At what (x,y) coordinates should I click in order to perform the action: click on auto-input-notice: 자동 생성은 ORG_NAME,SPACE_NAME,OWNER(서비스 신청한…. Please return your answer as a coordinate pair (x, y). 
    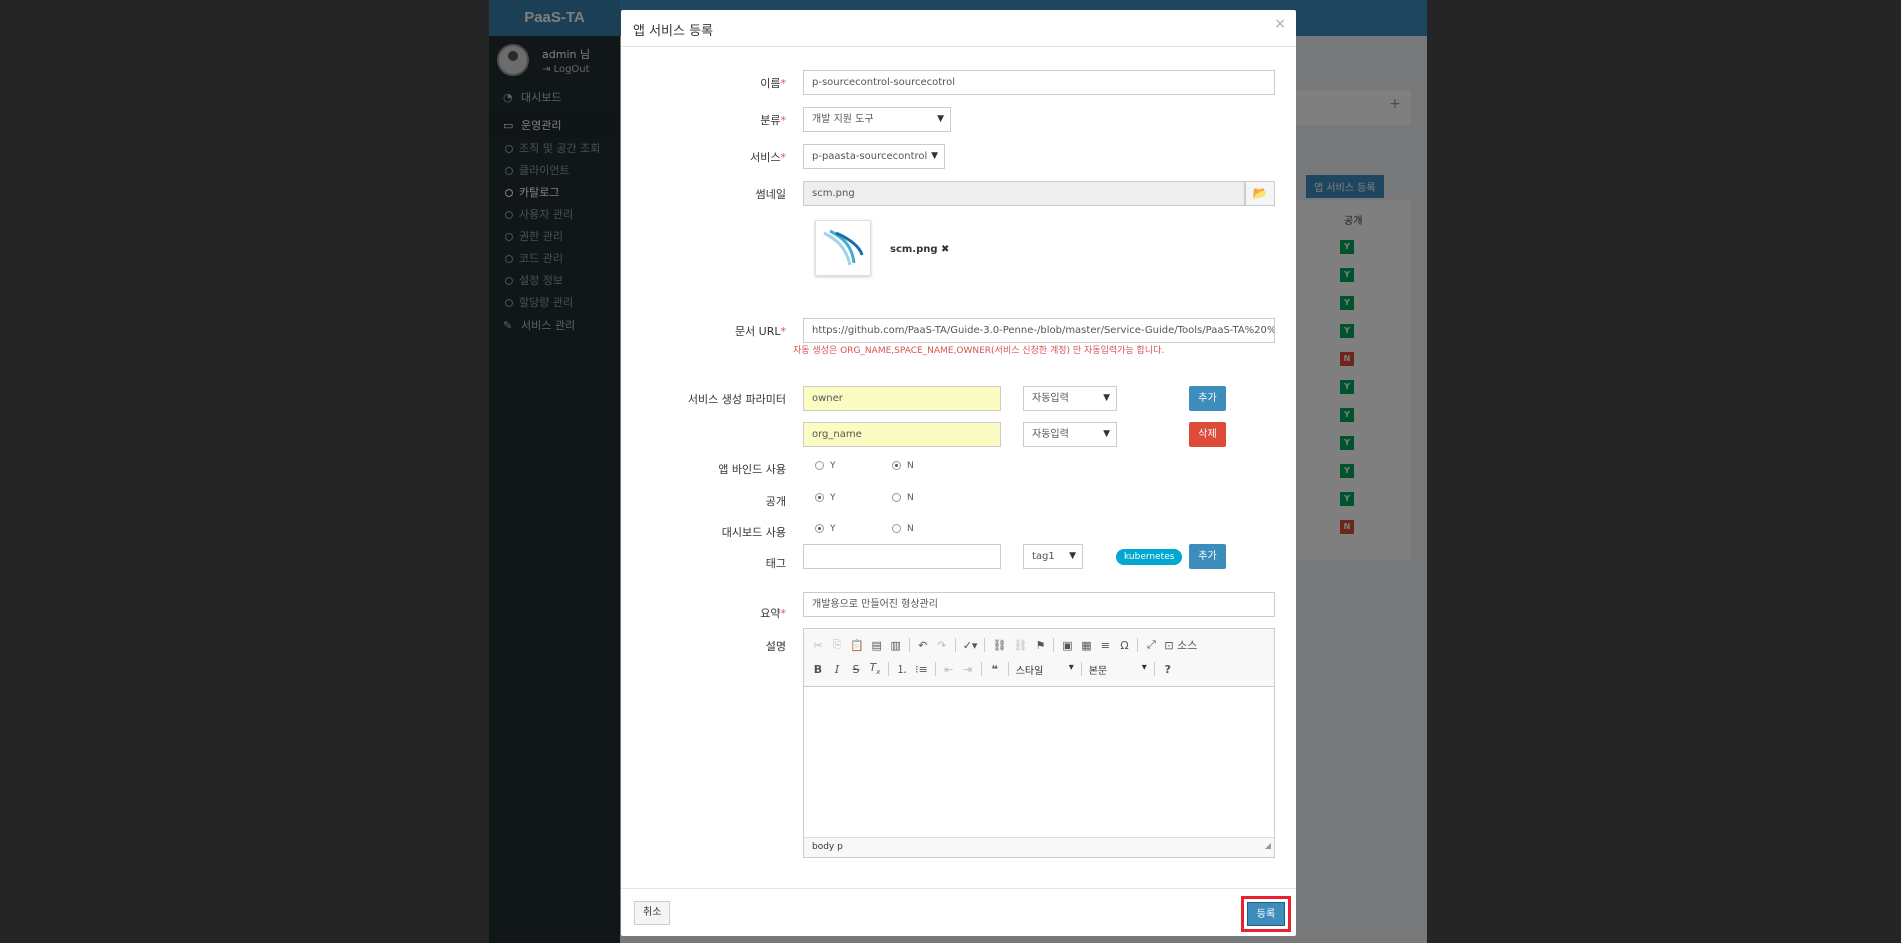
    Looking at the image, I should click on (979, 351).